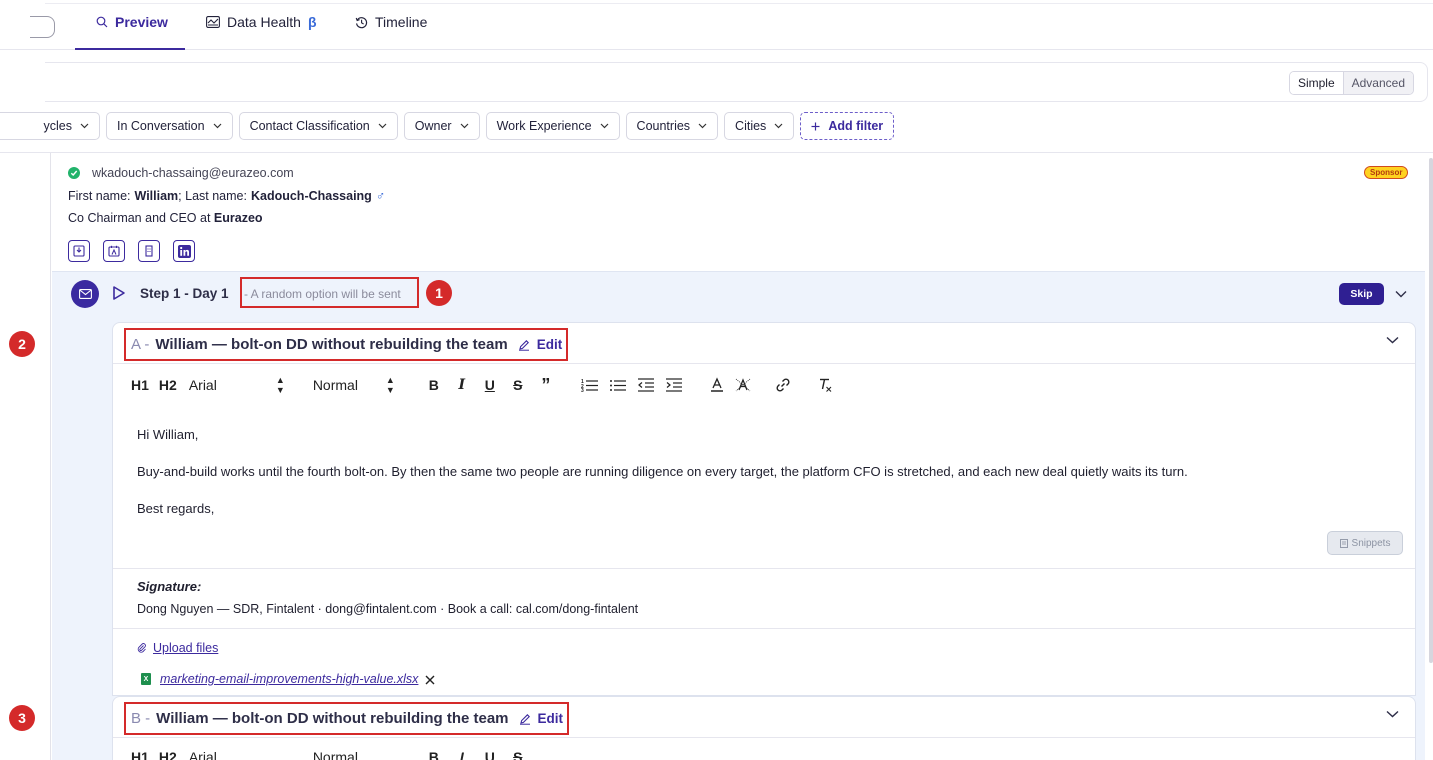  I want to click on view-mode-toggle: Simple Advanced, so click(1351, 83).